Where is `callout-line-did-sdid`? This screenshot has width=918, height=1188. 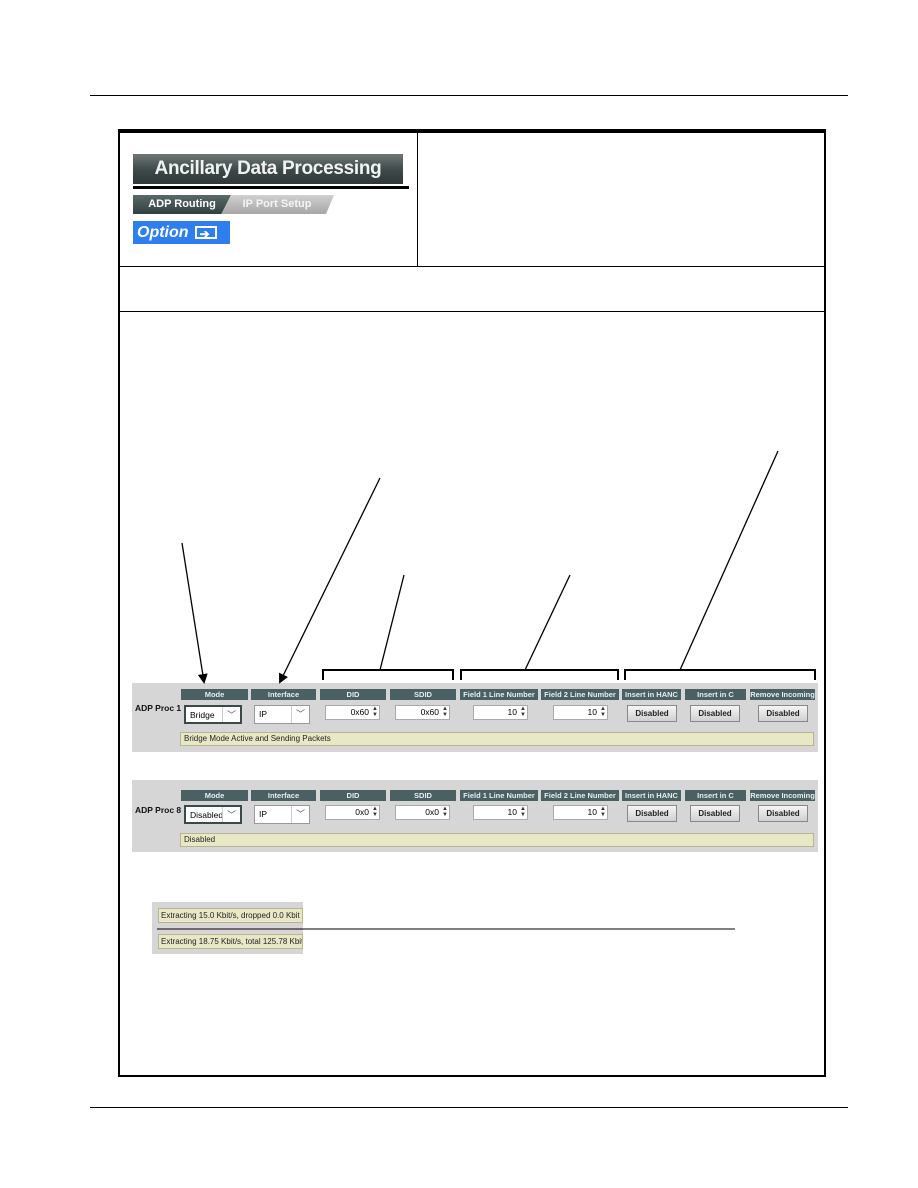 callout-line-did-sdid is located at coordinates (392, 622).